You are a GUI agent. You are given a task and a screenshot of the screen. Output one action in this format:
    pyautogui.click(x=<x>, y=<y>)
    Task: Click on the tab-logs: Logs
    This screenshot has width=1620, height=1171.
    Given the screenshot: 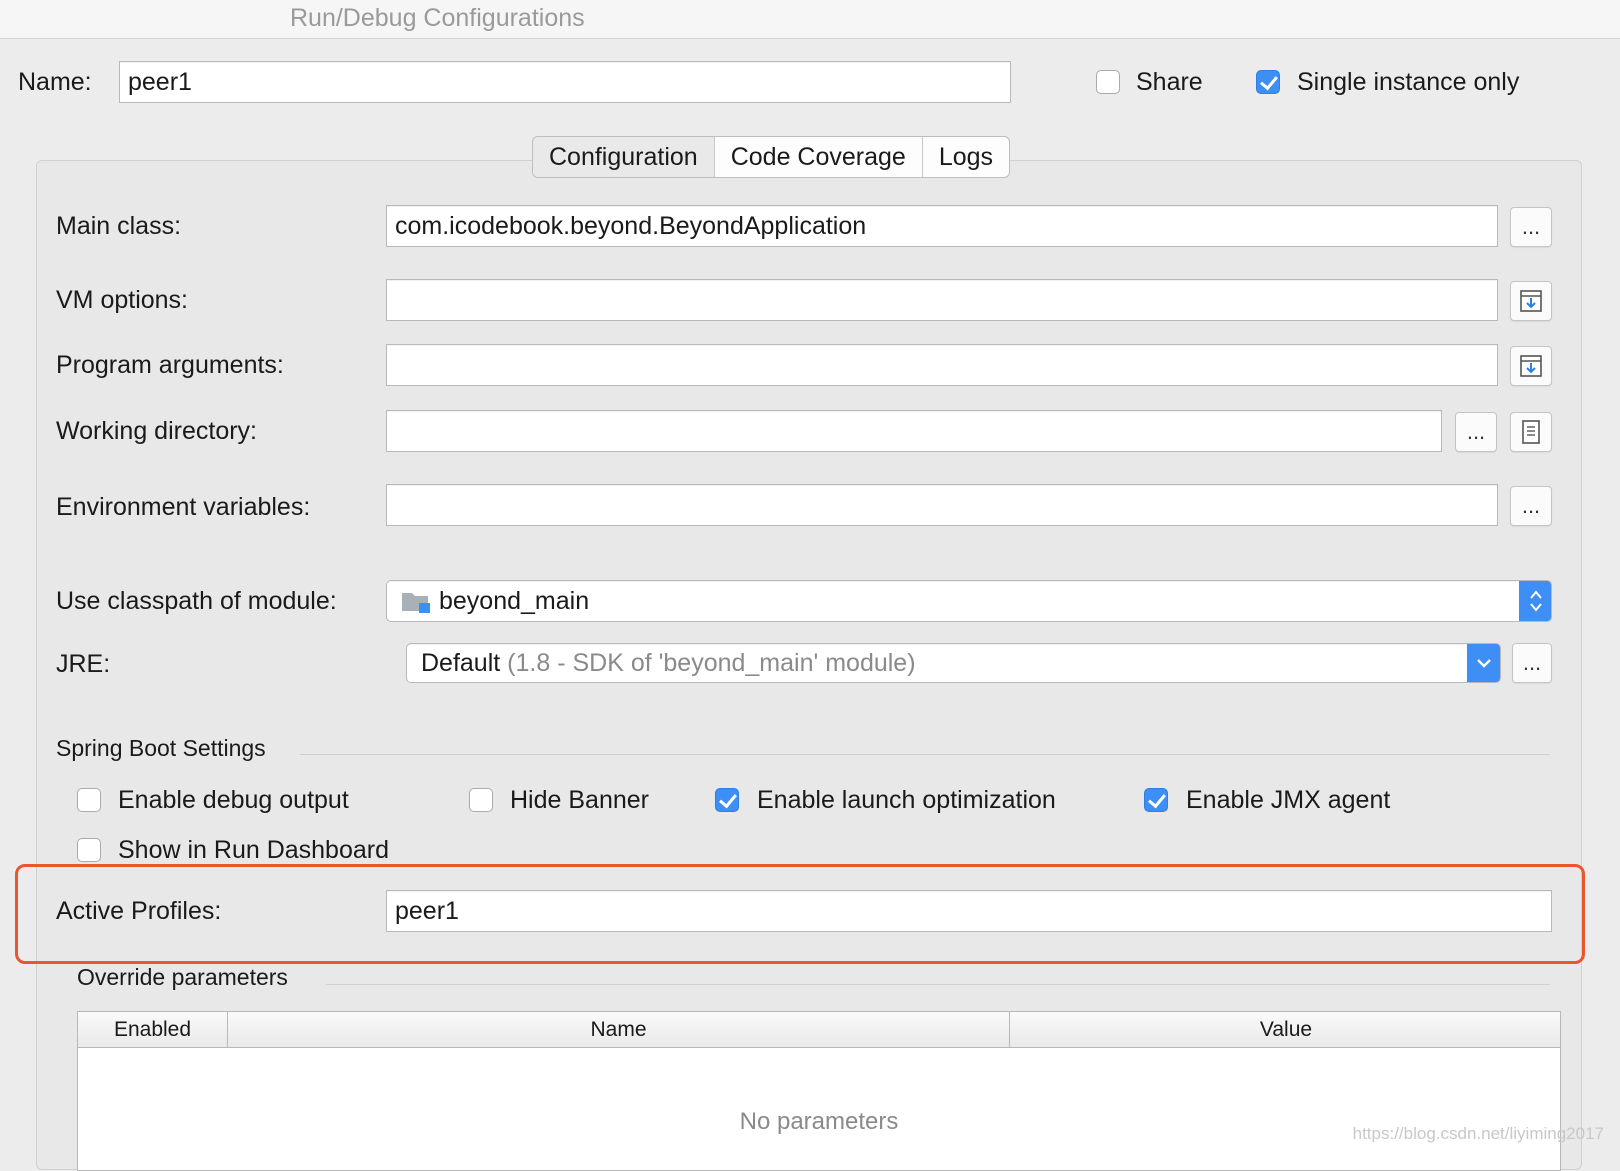 What is the action you would take?
    pyautogui.click(x=966, y=157)
    